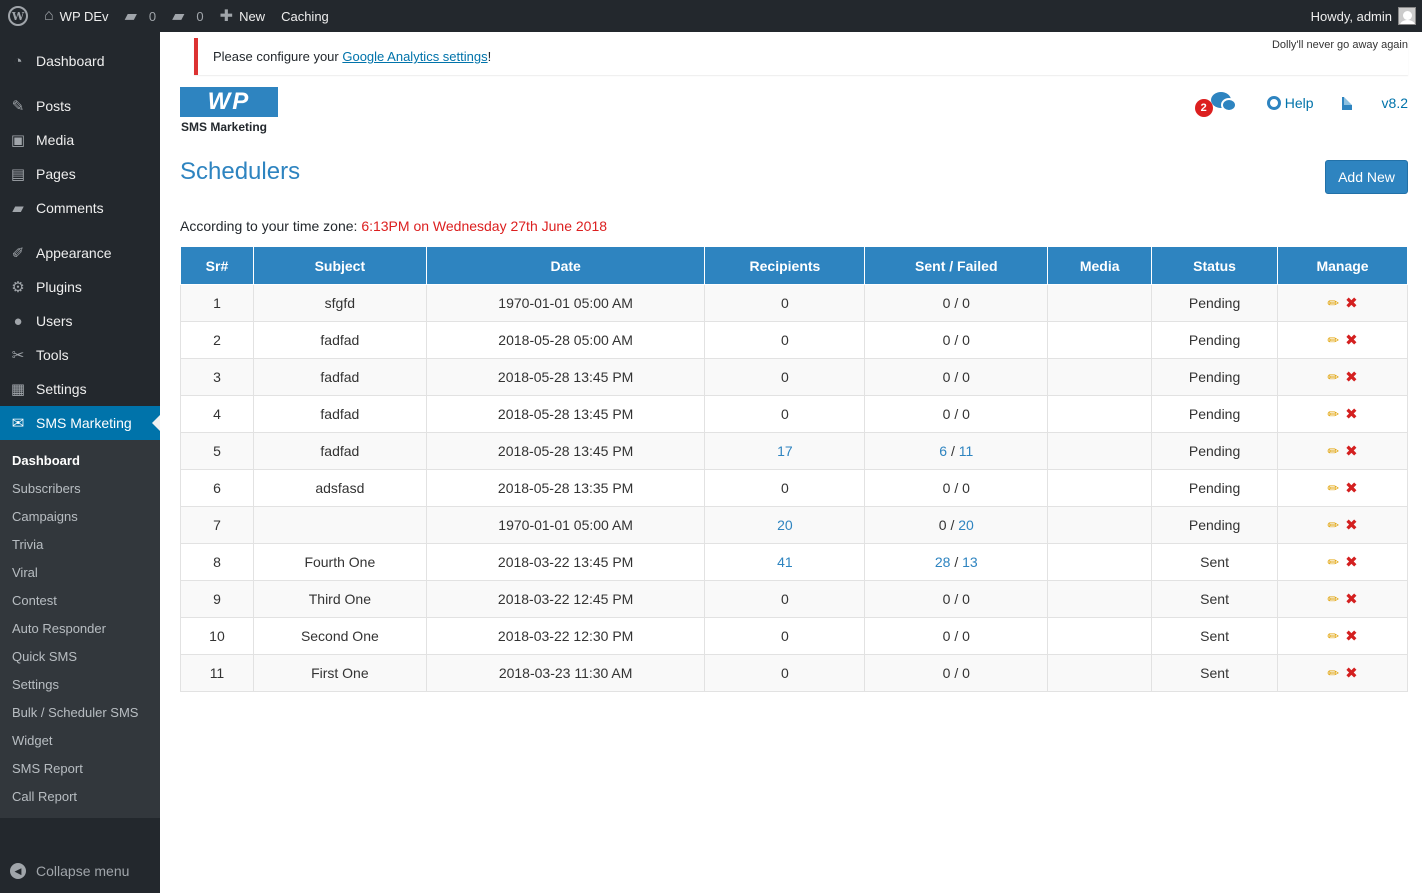 This screenshot has width=1422, height=893. I want to click on col-status: Status, so click(1215, 265).